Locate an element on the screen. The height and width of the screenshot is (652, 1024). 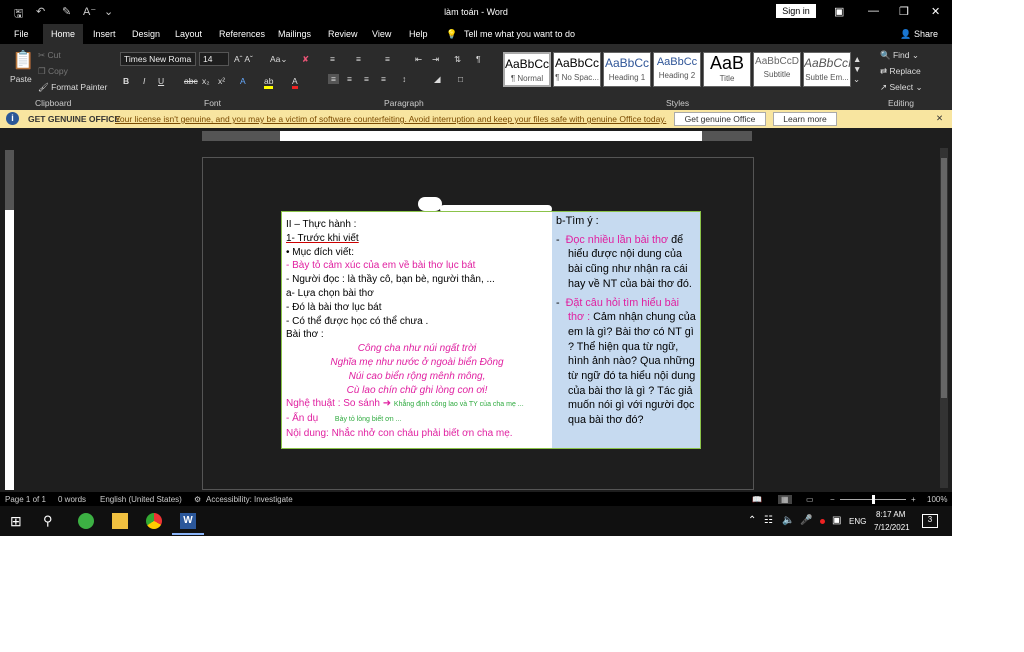
tray-app-icon: ▣ is located at coordinates (836, 520).